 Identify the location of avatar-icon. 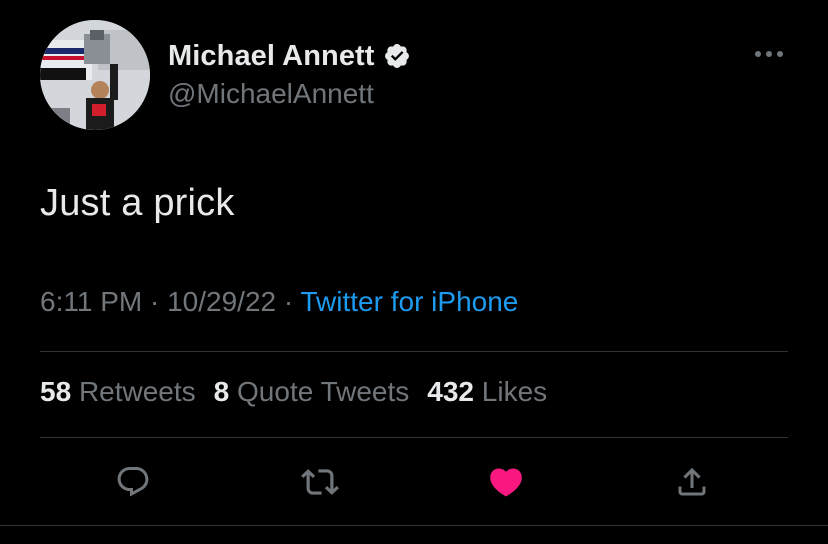
(95, 75).